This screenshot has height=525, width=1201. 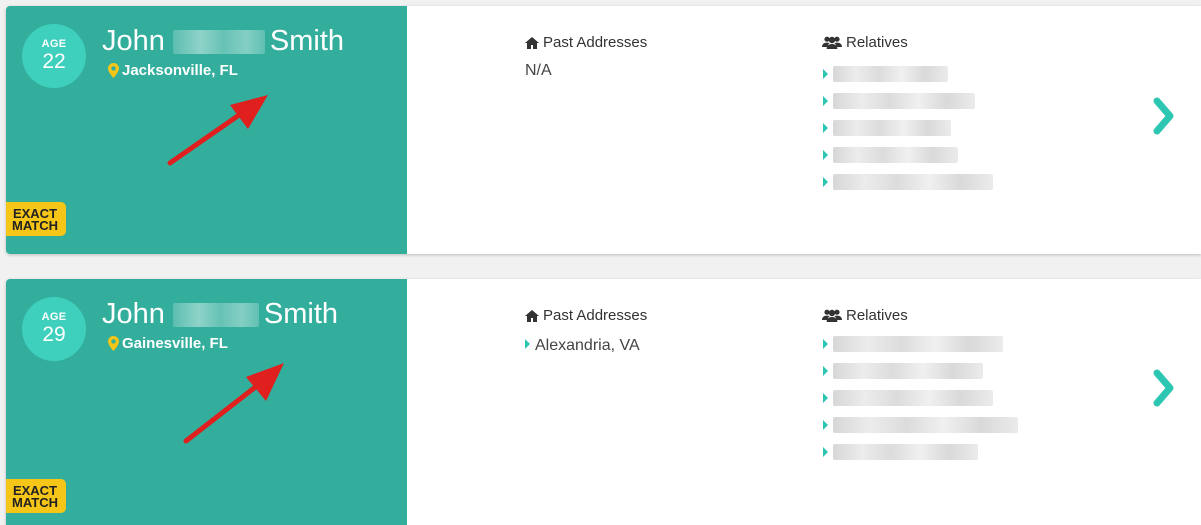 I want to click on location: Gainesville, FL, so click(x=168, y=345).